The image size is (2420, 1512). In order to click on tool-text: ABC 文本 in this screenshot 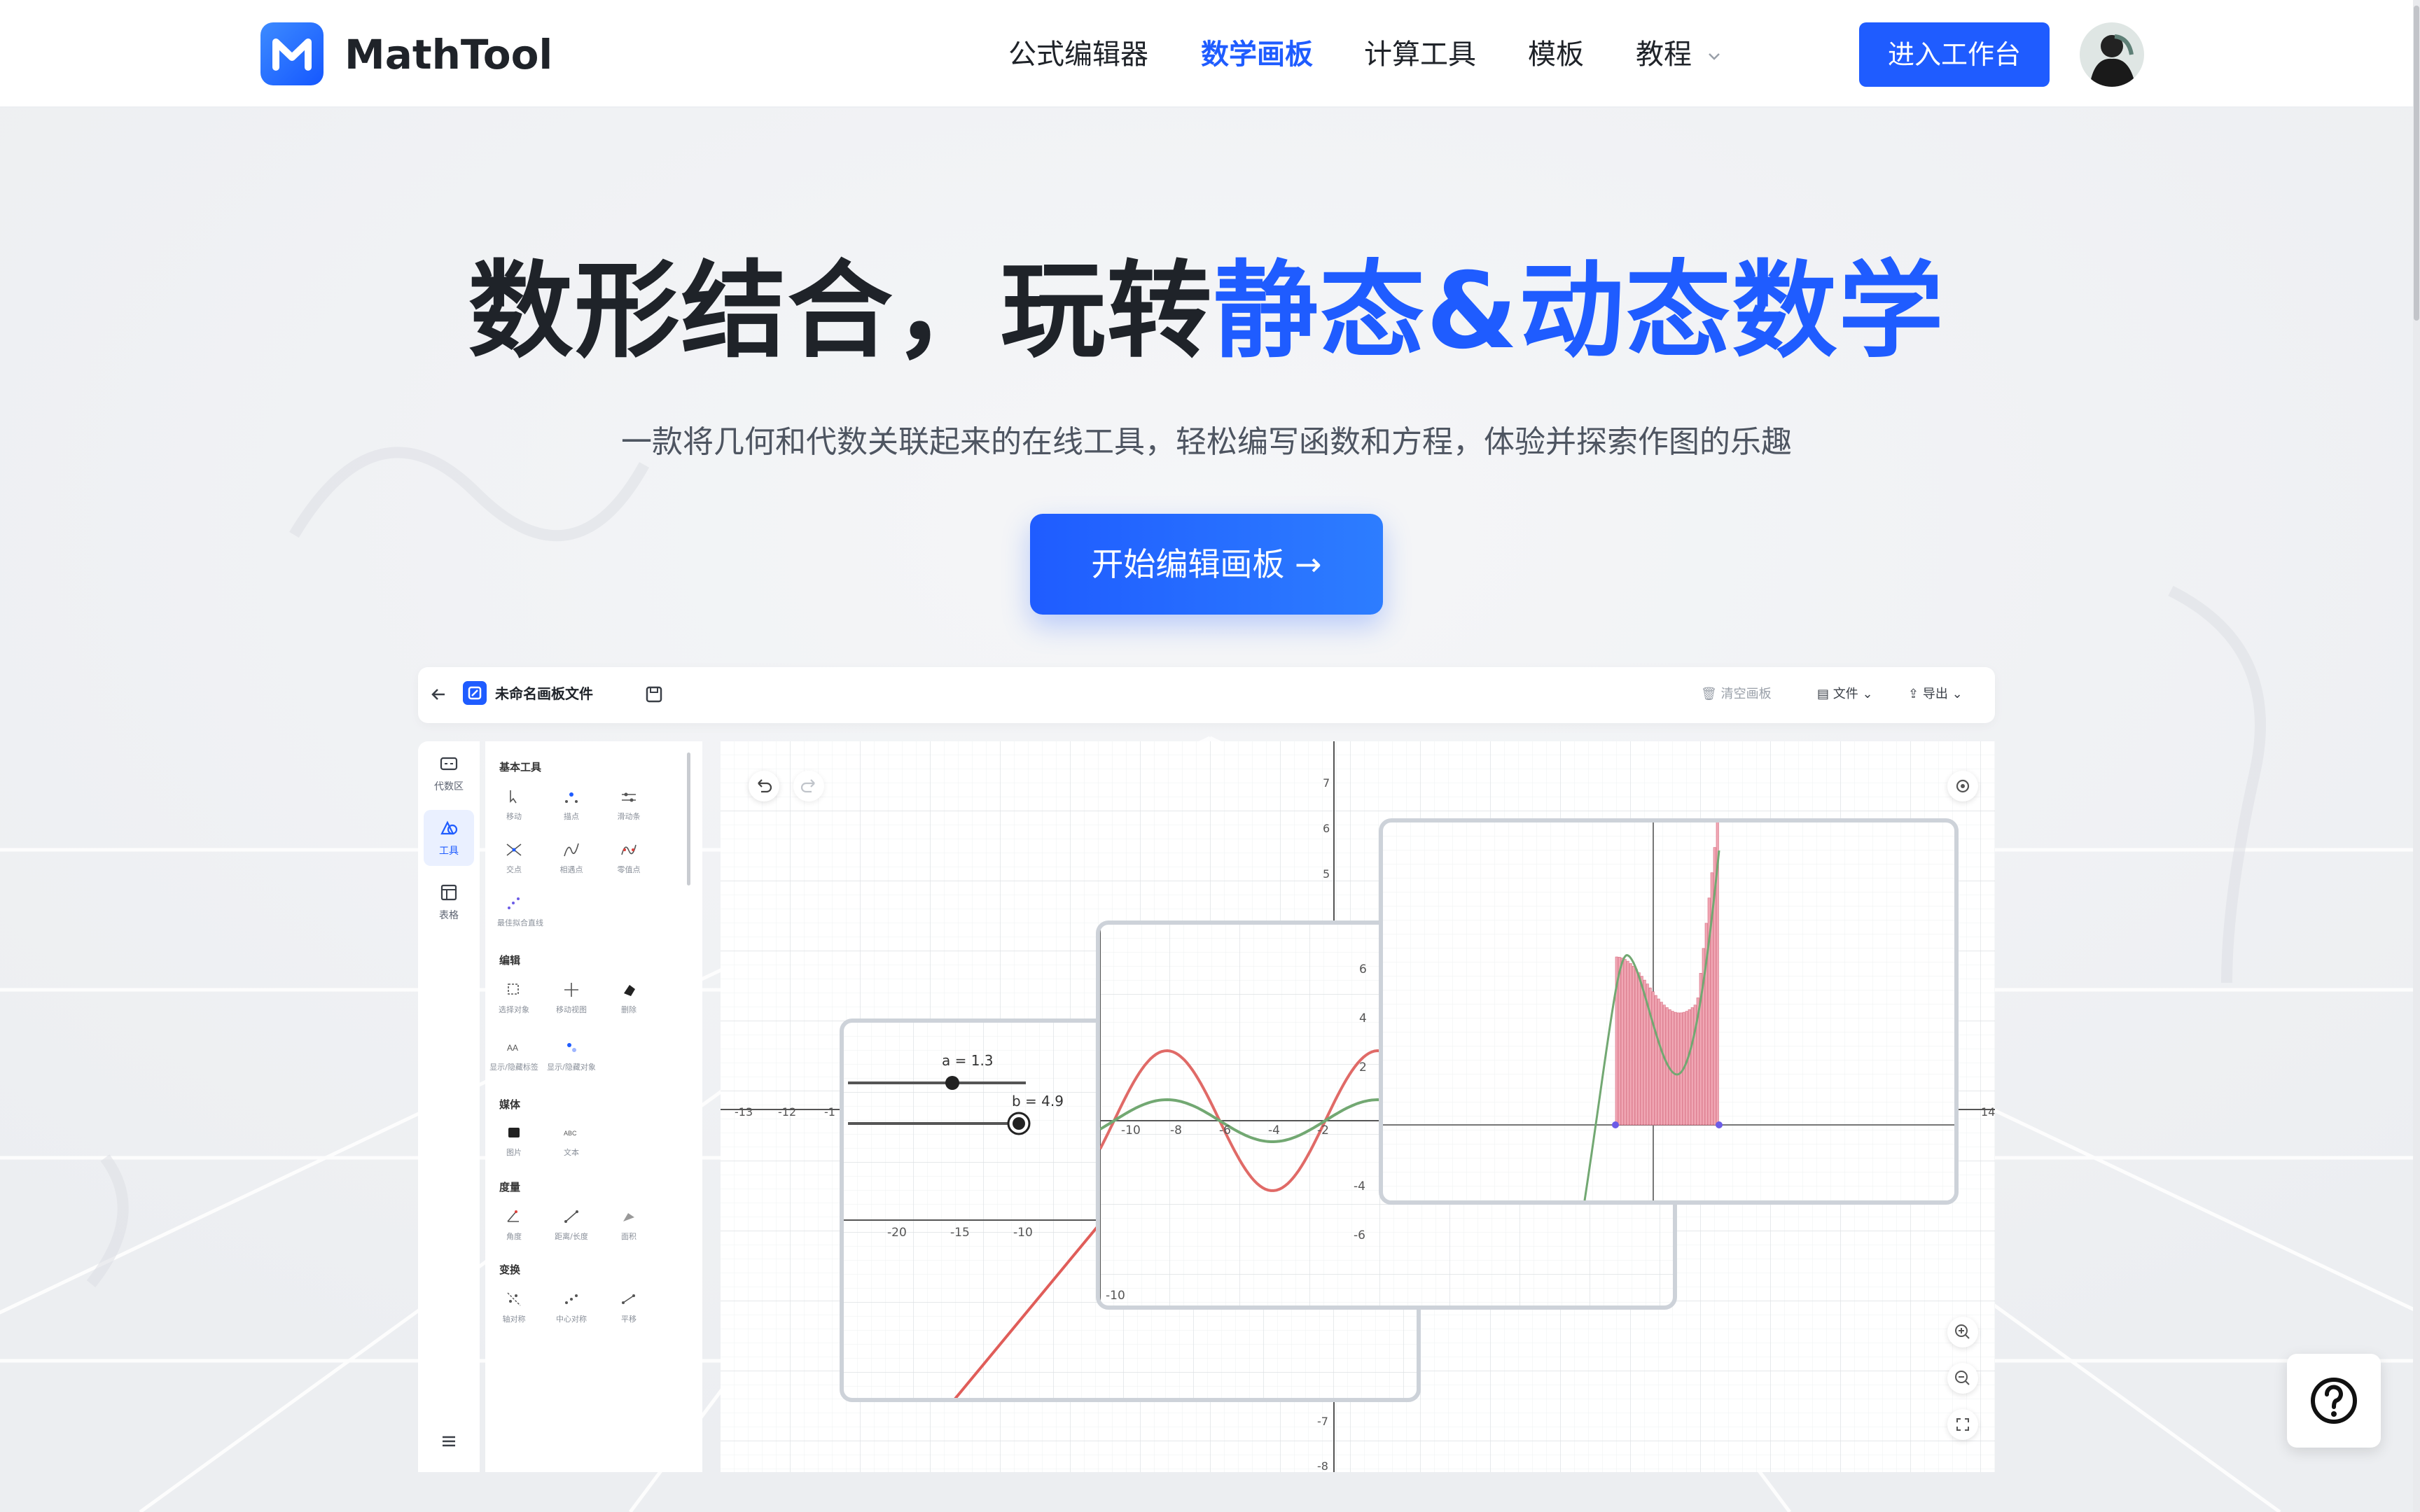, I will do `click(571, 1143)`.